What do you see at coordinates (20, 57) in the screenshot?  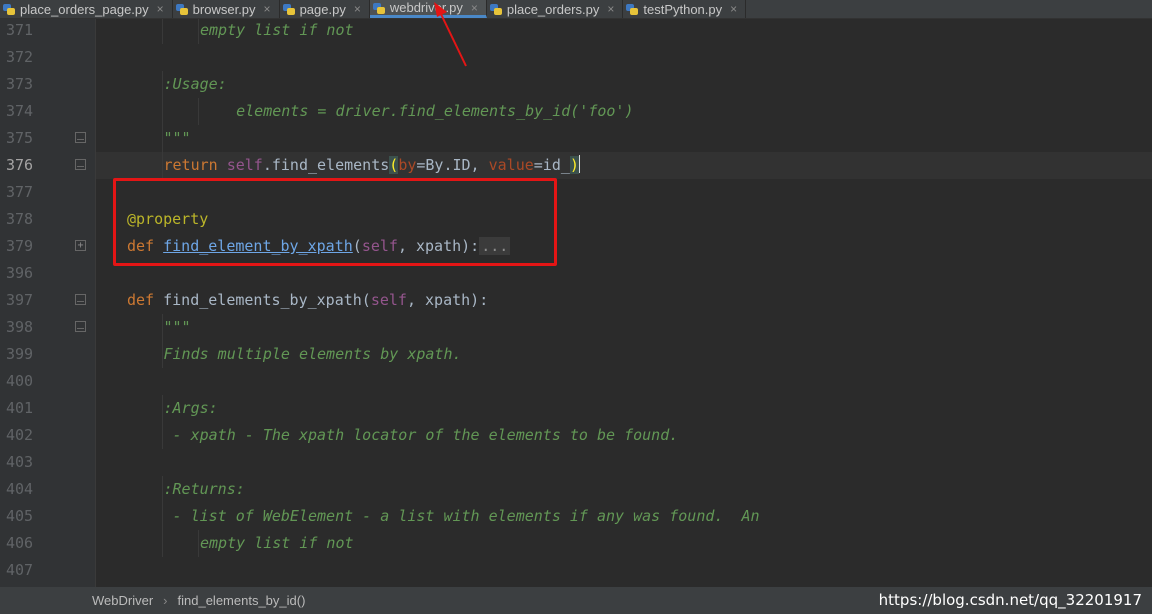 I see `line-number: 372` at bounding box center [20, 57].